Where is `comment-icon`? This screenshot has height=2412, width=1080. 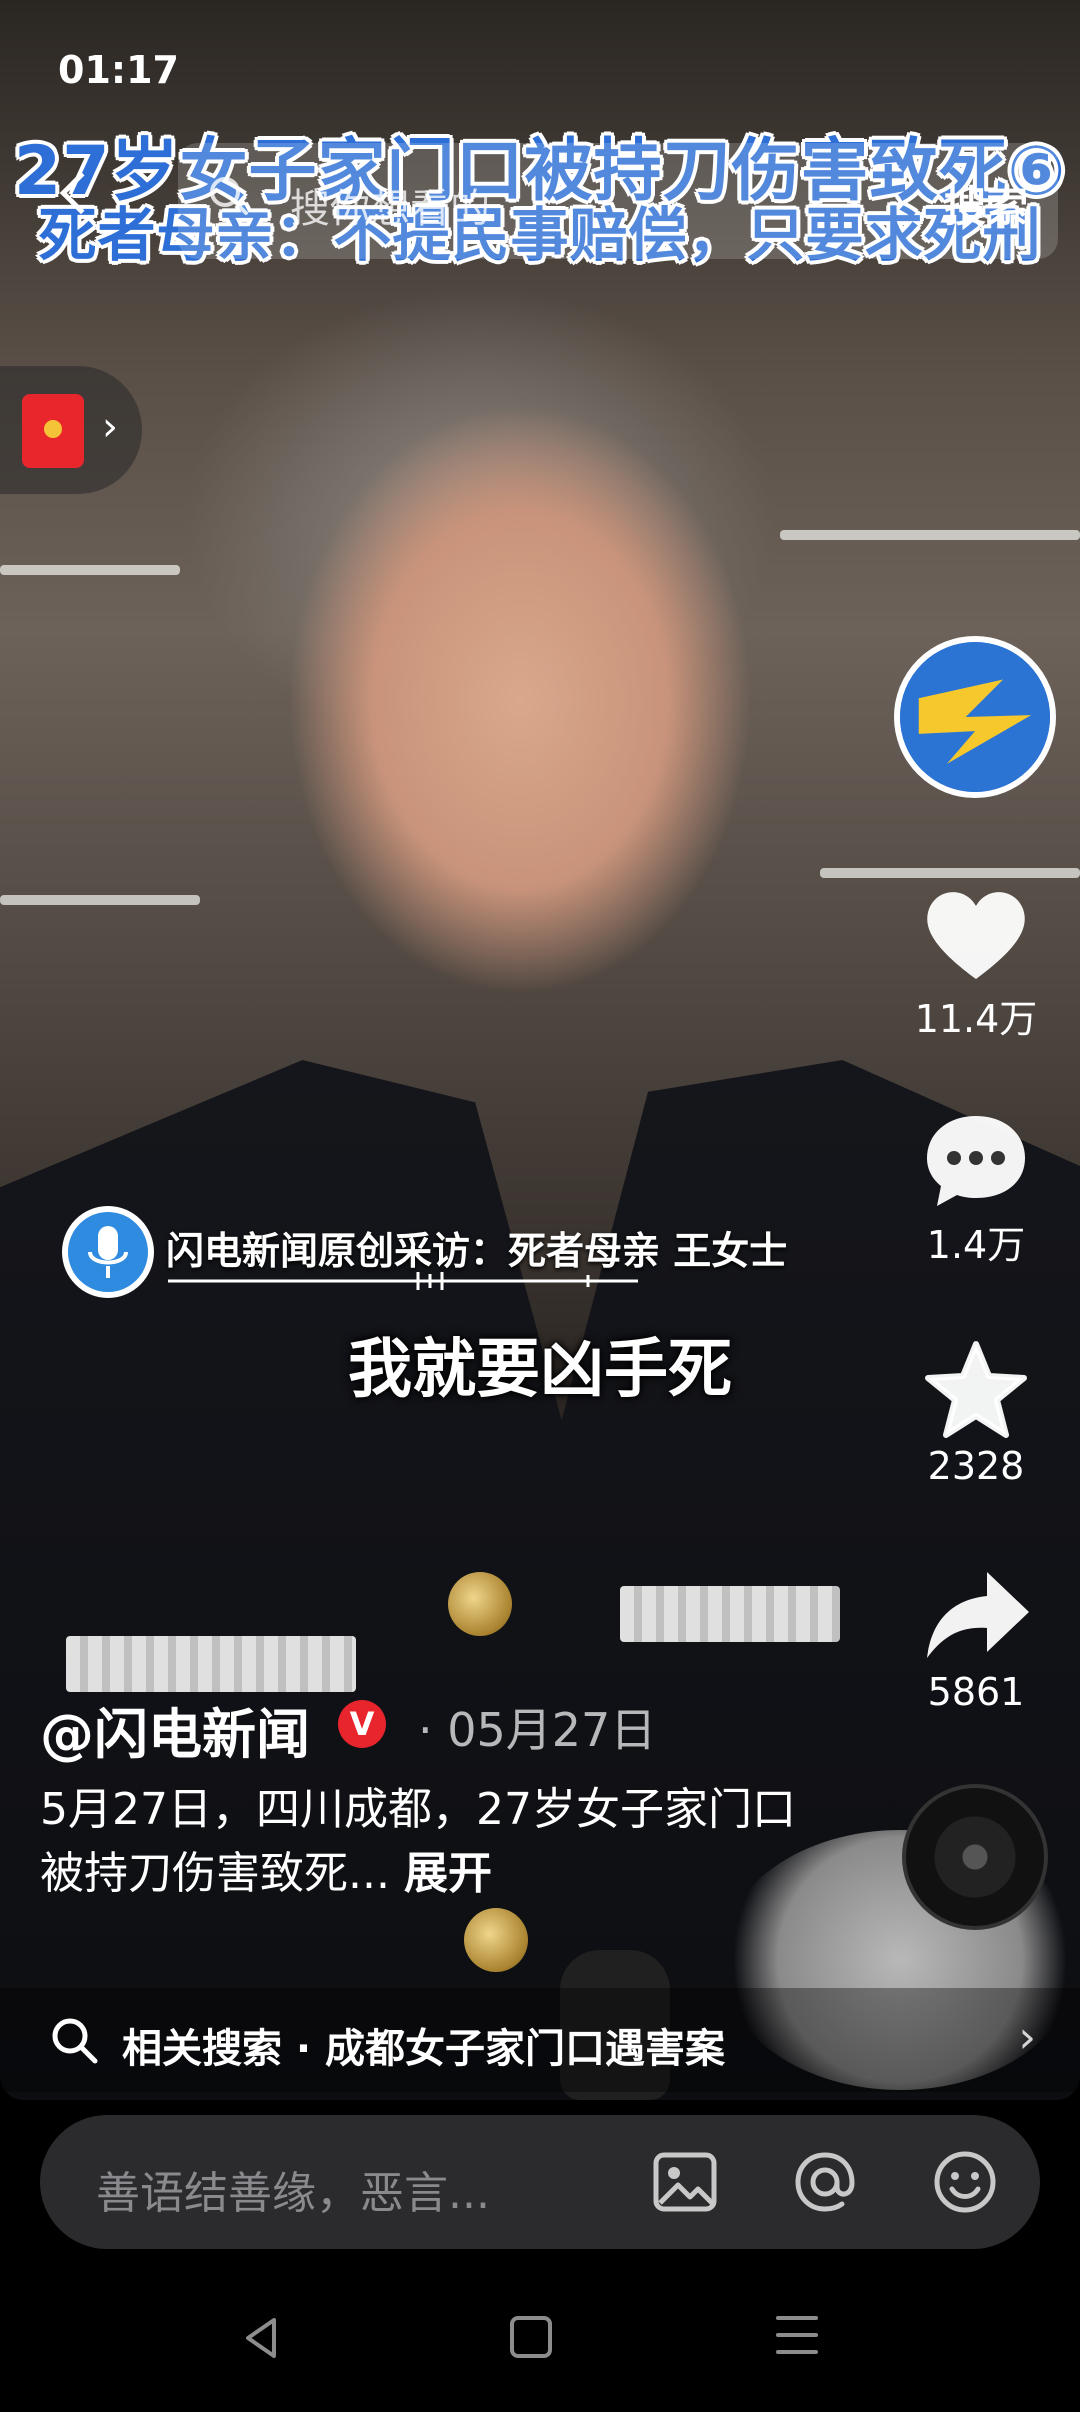
comment-icon is located at coordinates (976, 1161).